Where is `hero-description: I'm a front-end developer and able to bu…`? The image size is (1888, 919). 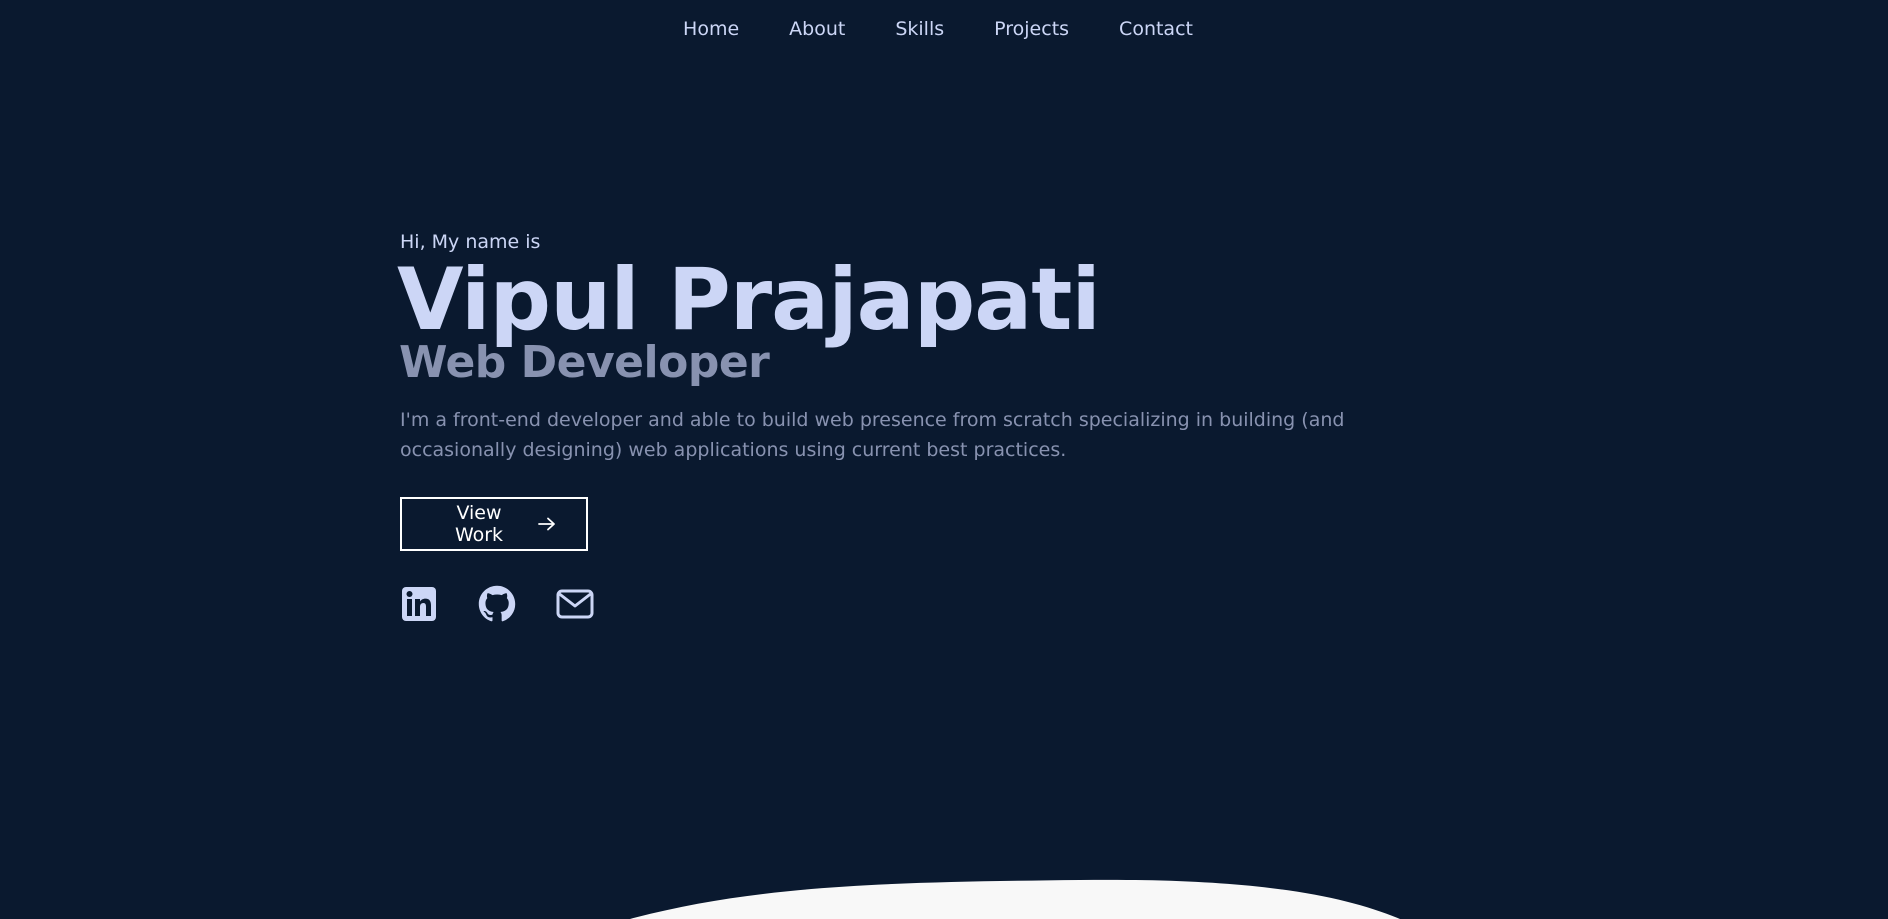
hero-description: I'm a front-end developer and able to bu… is located at coordinates (872, 435).